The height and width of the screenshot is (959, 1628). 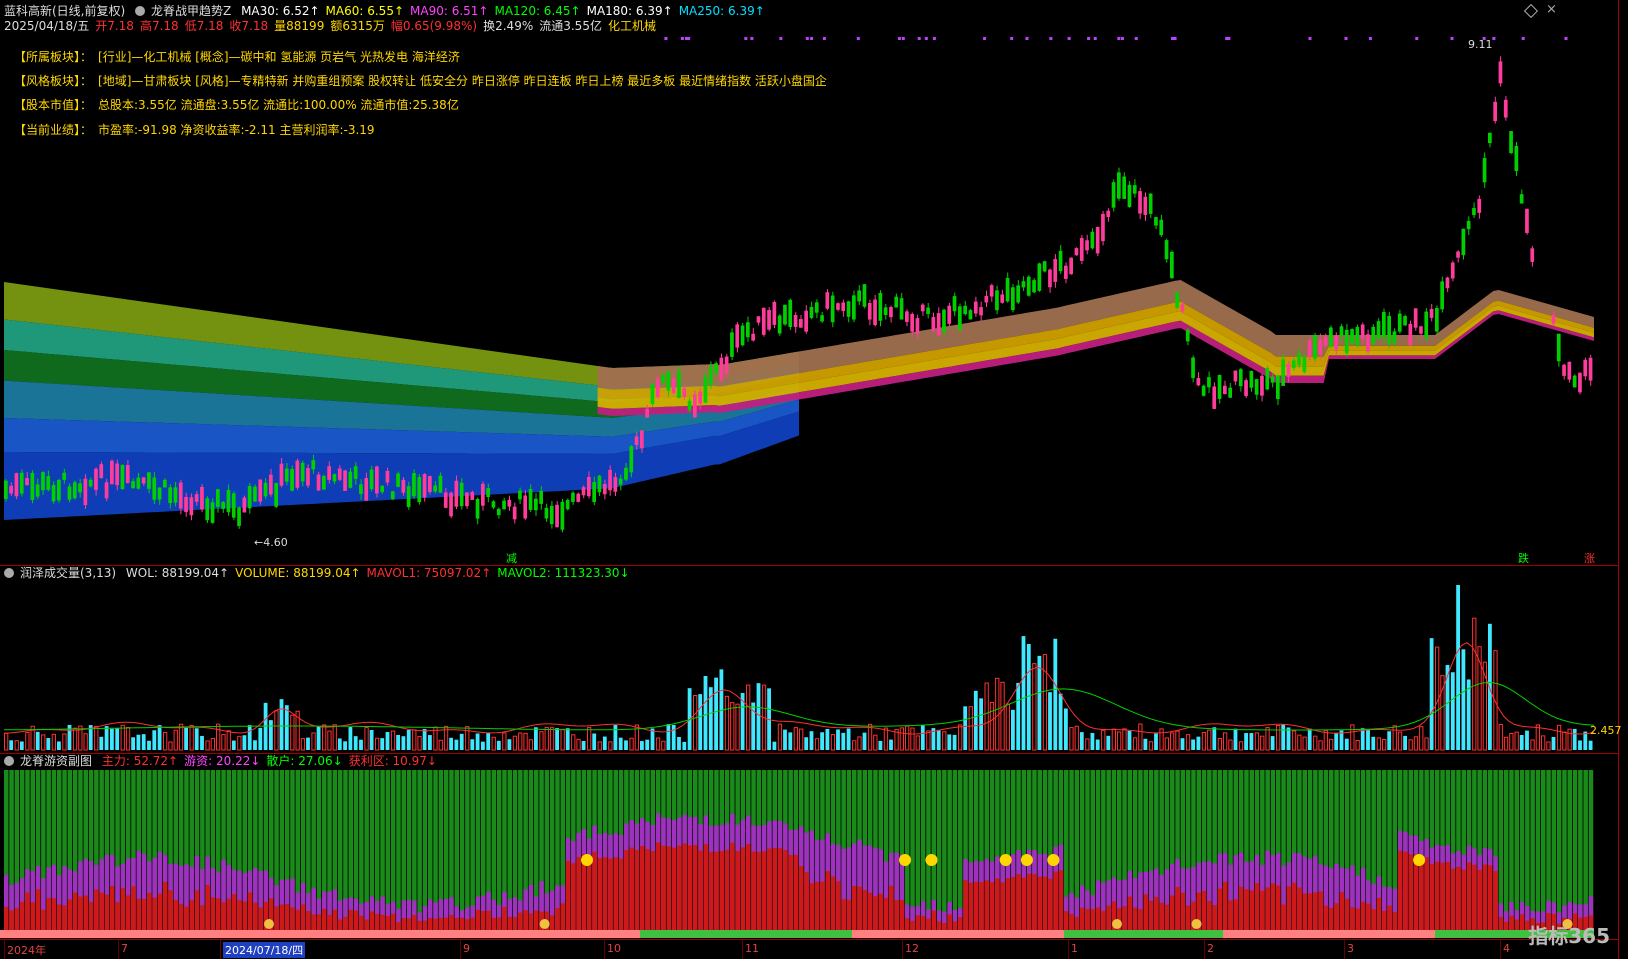 I want to click on volume-title: 润泽成交量(3,13), so click(x=68, y=573).